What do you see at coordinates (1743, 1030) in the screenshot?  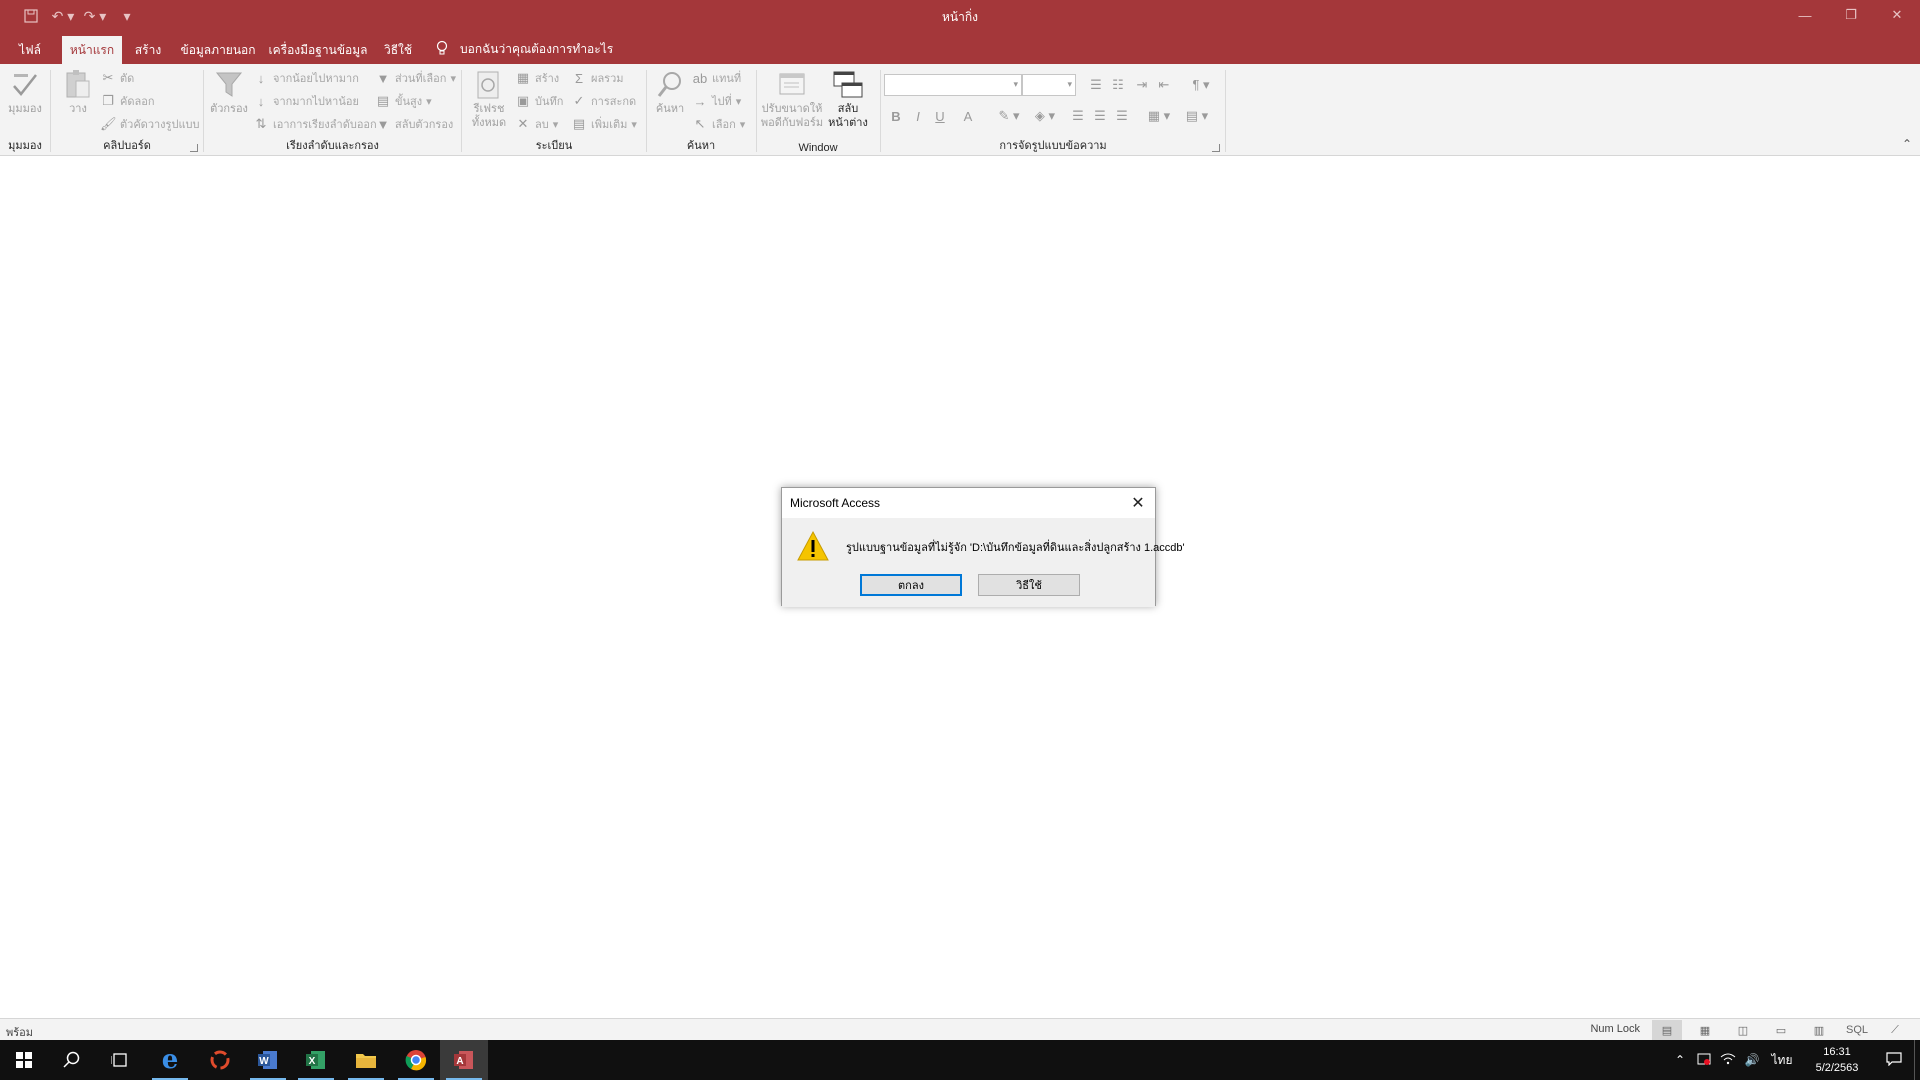 I see `form-view-icon: ◫` at bounding box center [1743, 1030].